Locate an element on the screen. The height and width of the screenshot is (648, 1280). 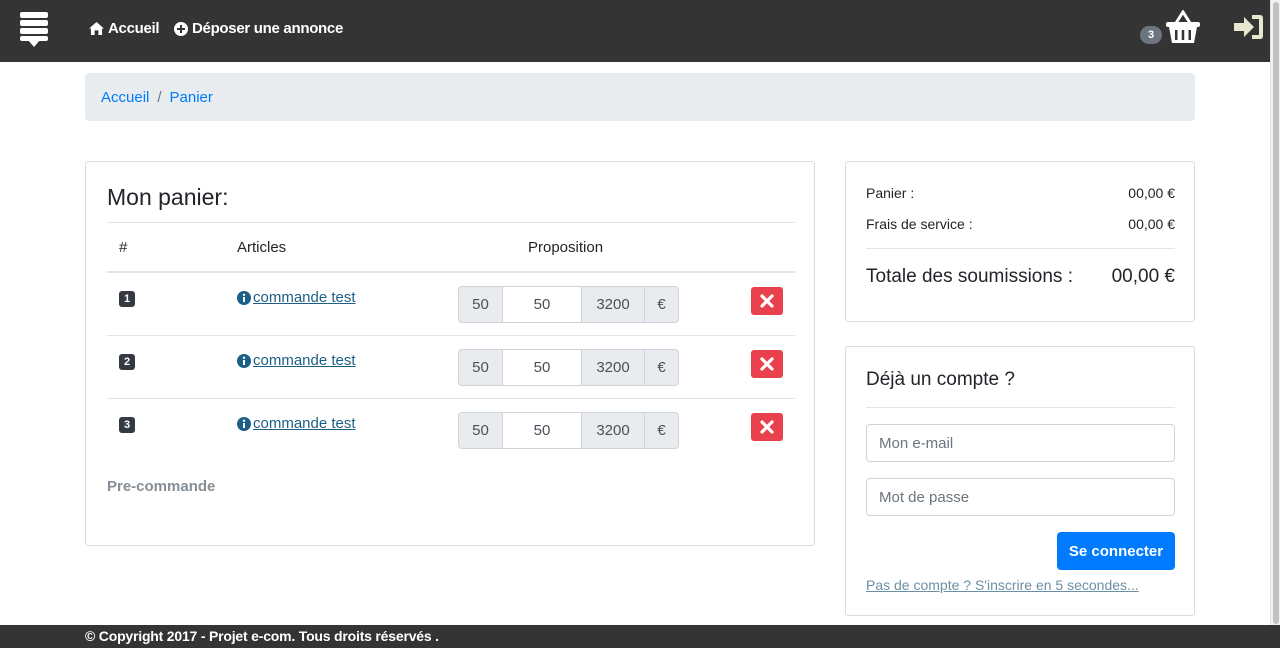
basket-icon is located at coordinates (1183, 26).